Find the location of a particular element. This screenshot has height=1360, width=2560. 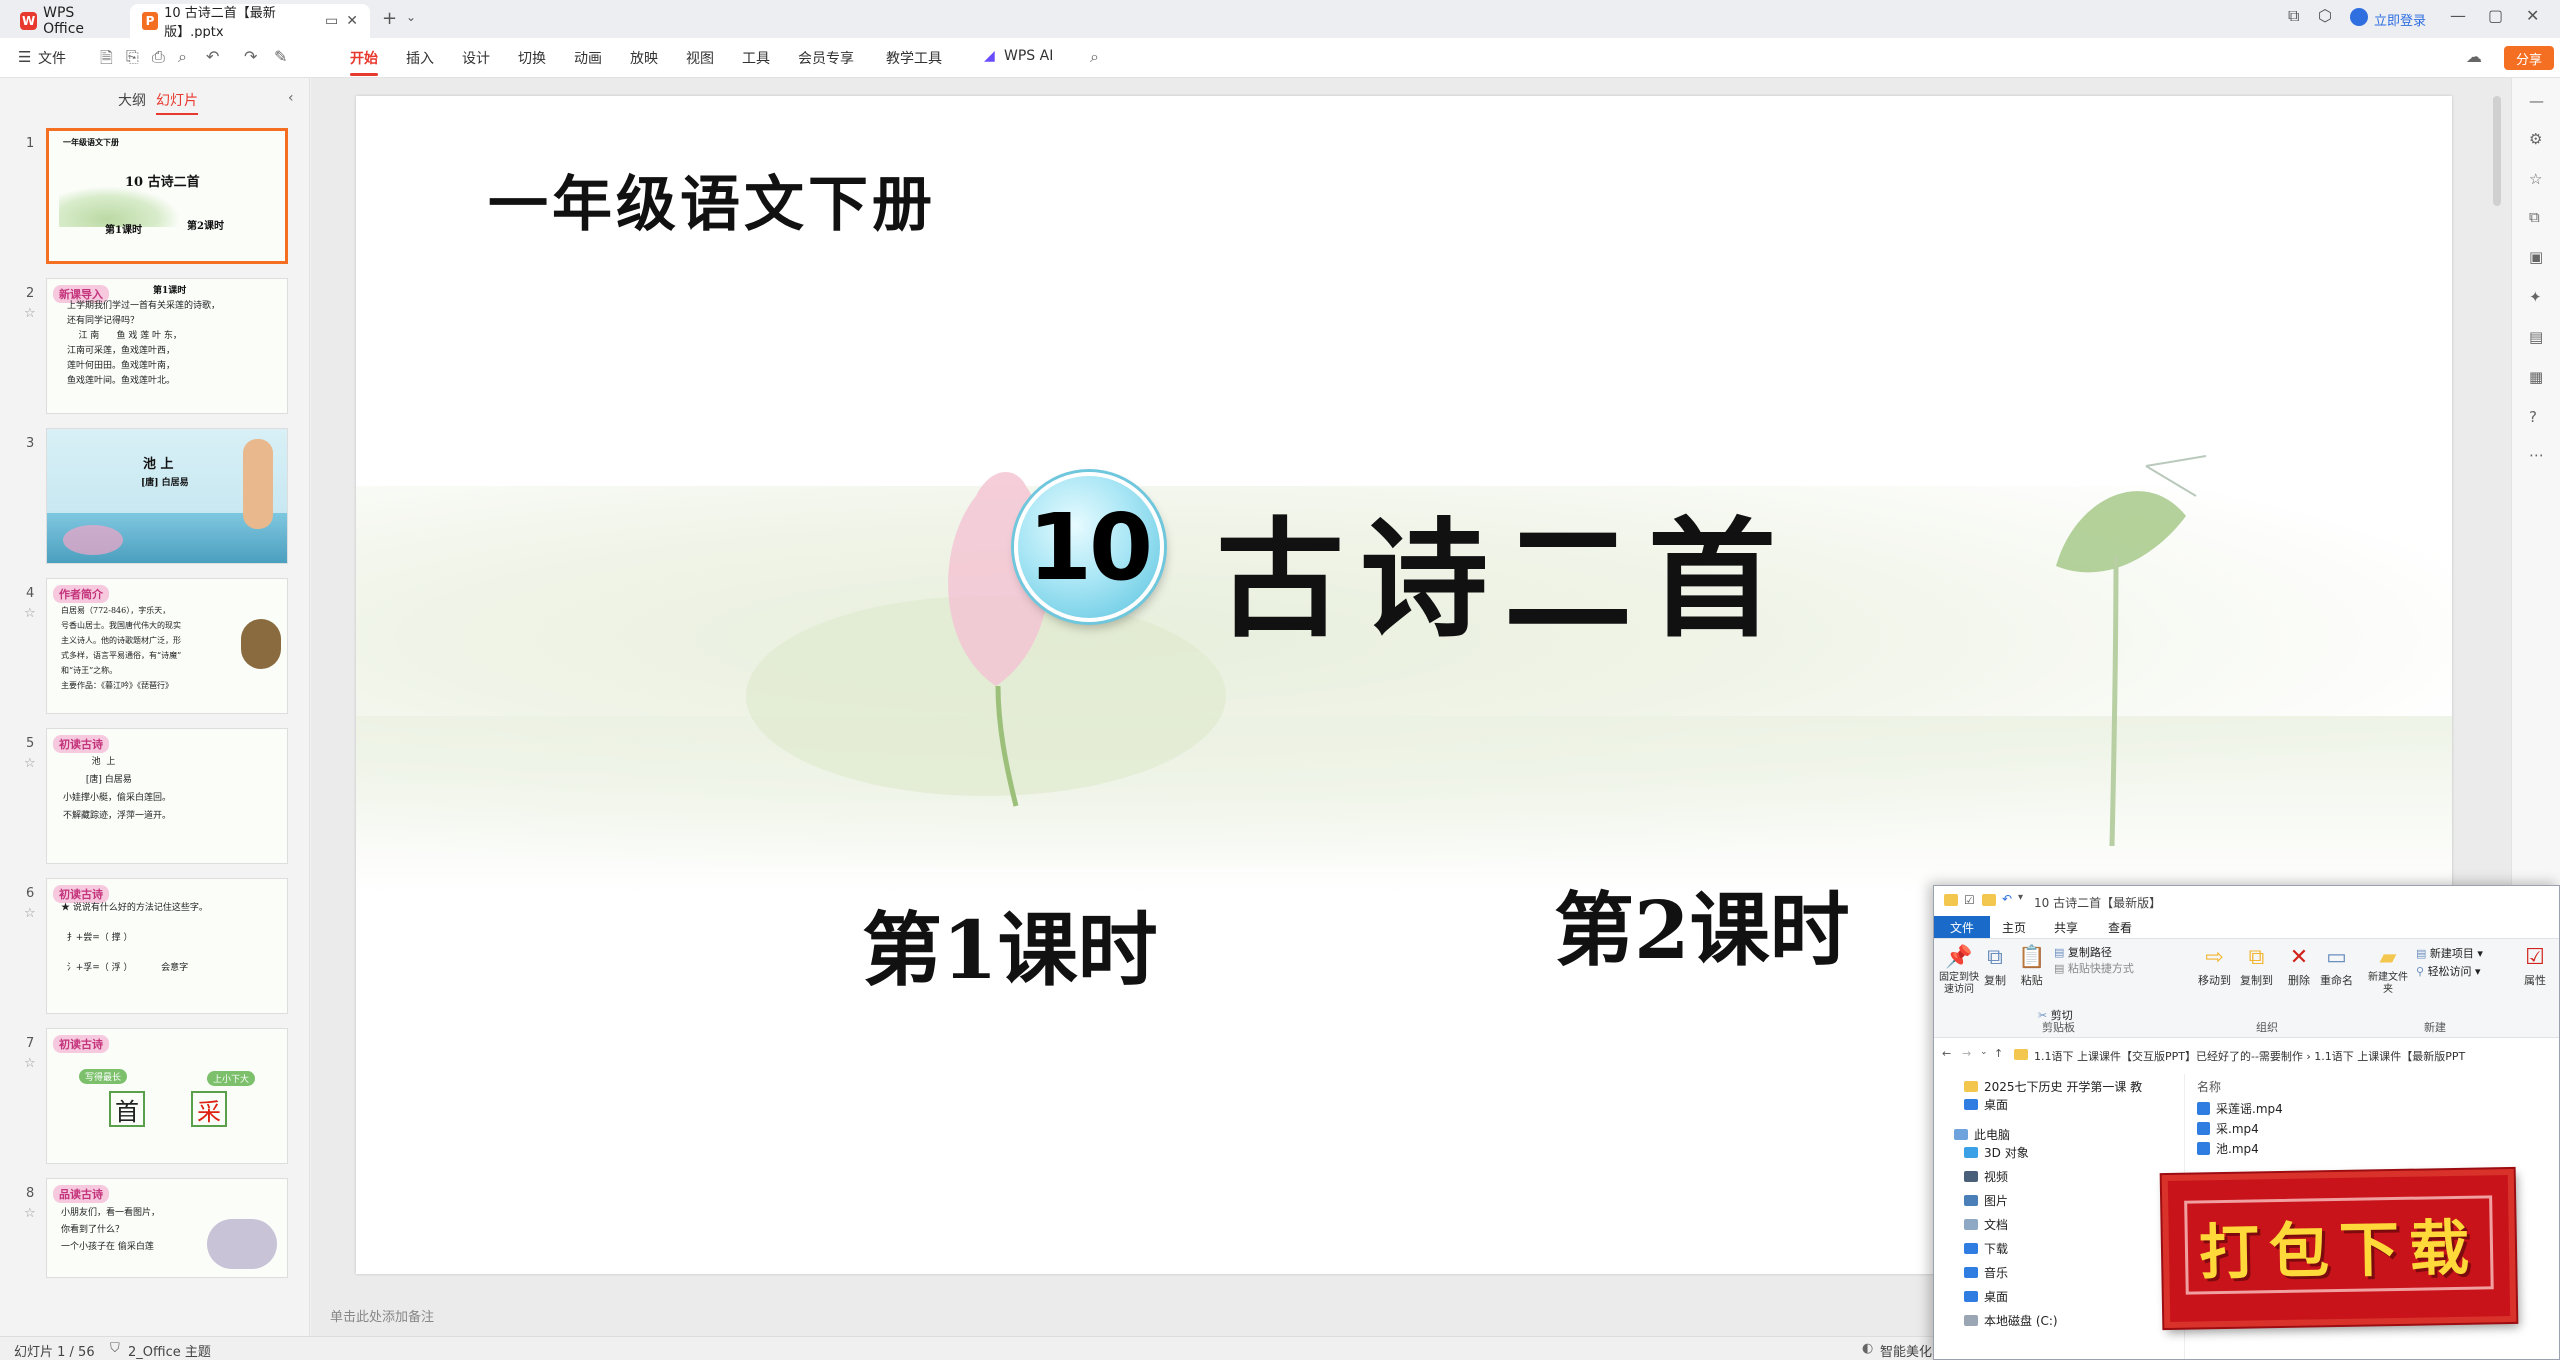

chevron-down-icon: ▾ is located at coordinates (2020, 897).